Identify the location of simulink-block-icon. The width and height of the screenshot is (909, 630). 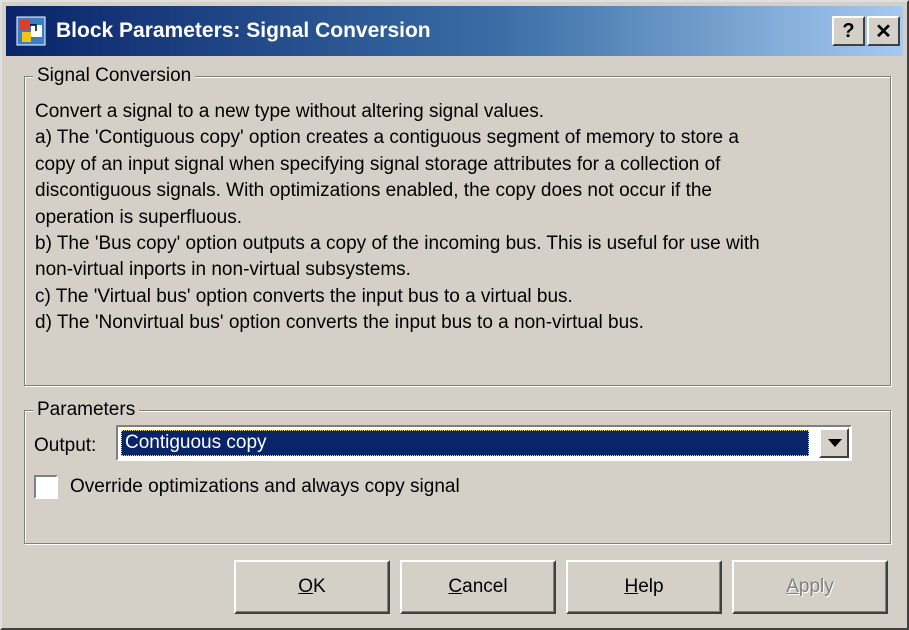
(31, 31).